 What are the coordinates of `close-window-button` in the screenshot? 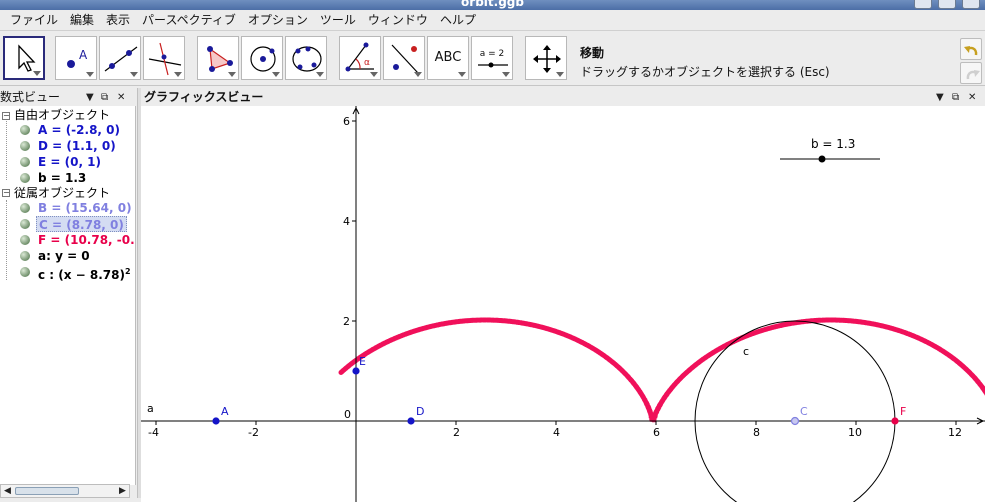 It's located at (971, 4).